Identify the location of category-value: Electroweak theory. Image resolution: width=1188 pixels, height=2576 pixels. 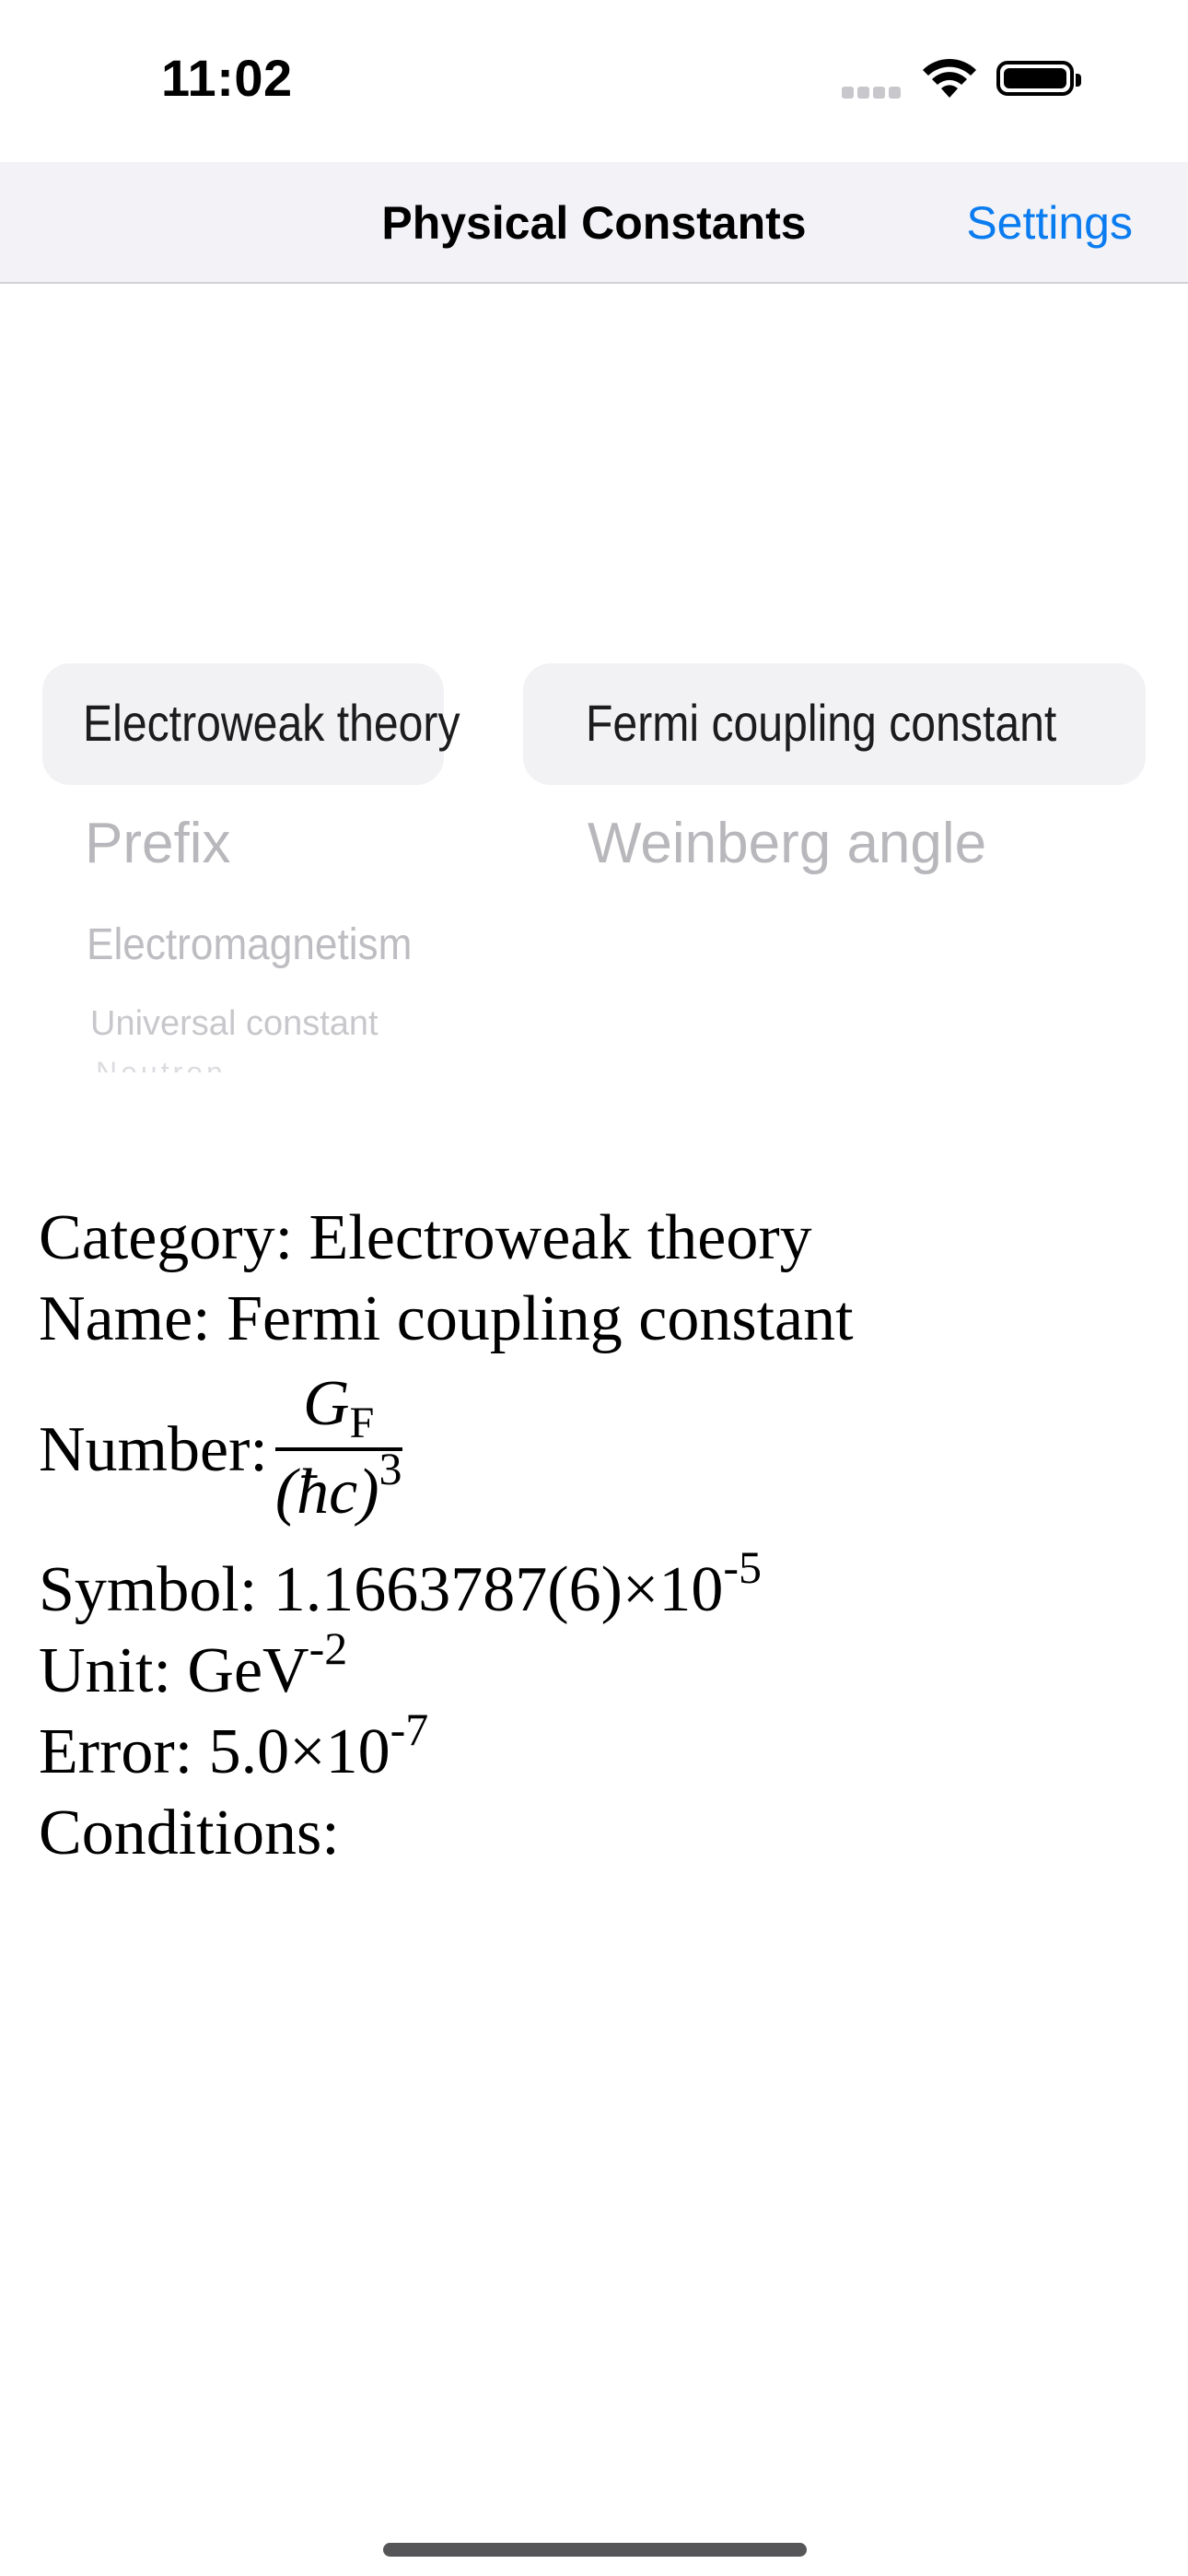
(560, 1237).